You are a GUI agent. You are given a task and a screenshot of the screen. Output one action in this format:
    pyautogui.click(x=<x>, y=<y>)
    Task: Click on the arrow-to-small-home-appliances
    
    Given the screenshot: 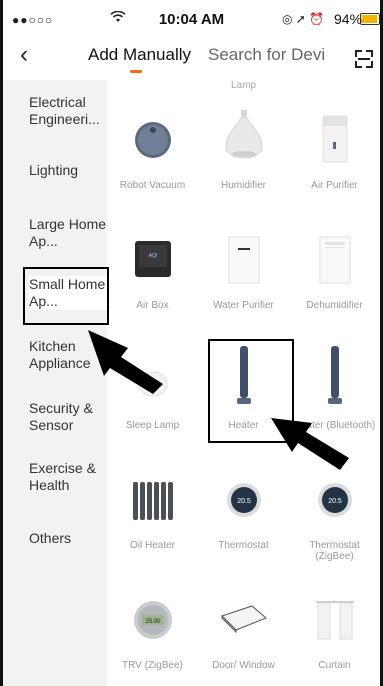 What is the action you would take?
    pyautogui.click(x=125, y=362)
    